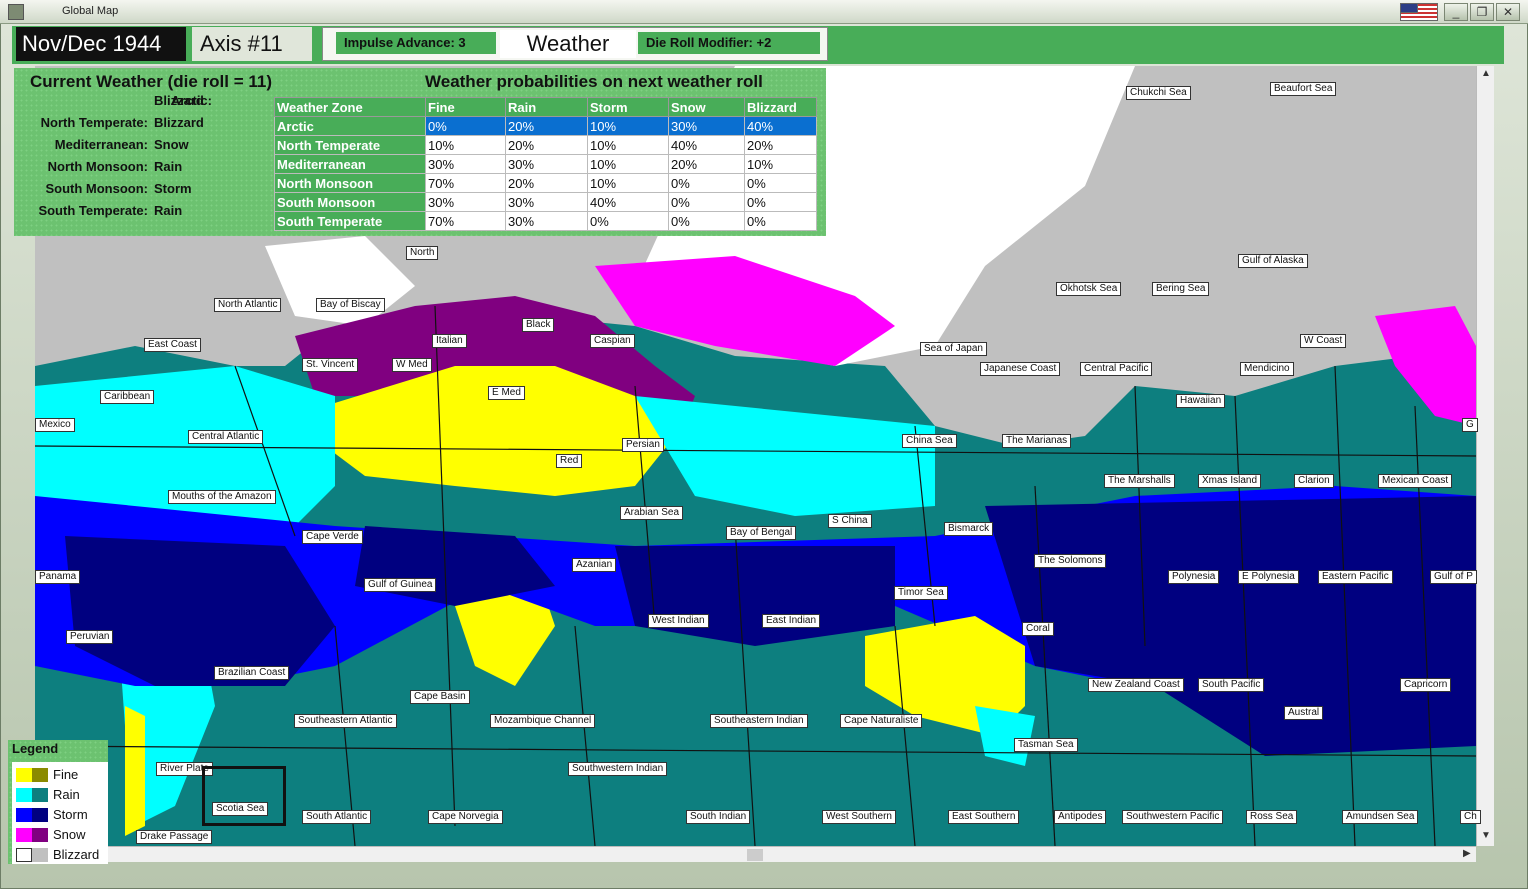 This screenshot has height=889, width=1528. Describe the element at coordinates (440, 697) in the screenshot. I see `sea-area-label: Cape Basin` at that location.